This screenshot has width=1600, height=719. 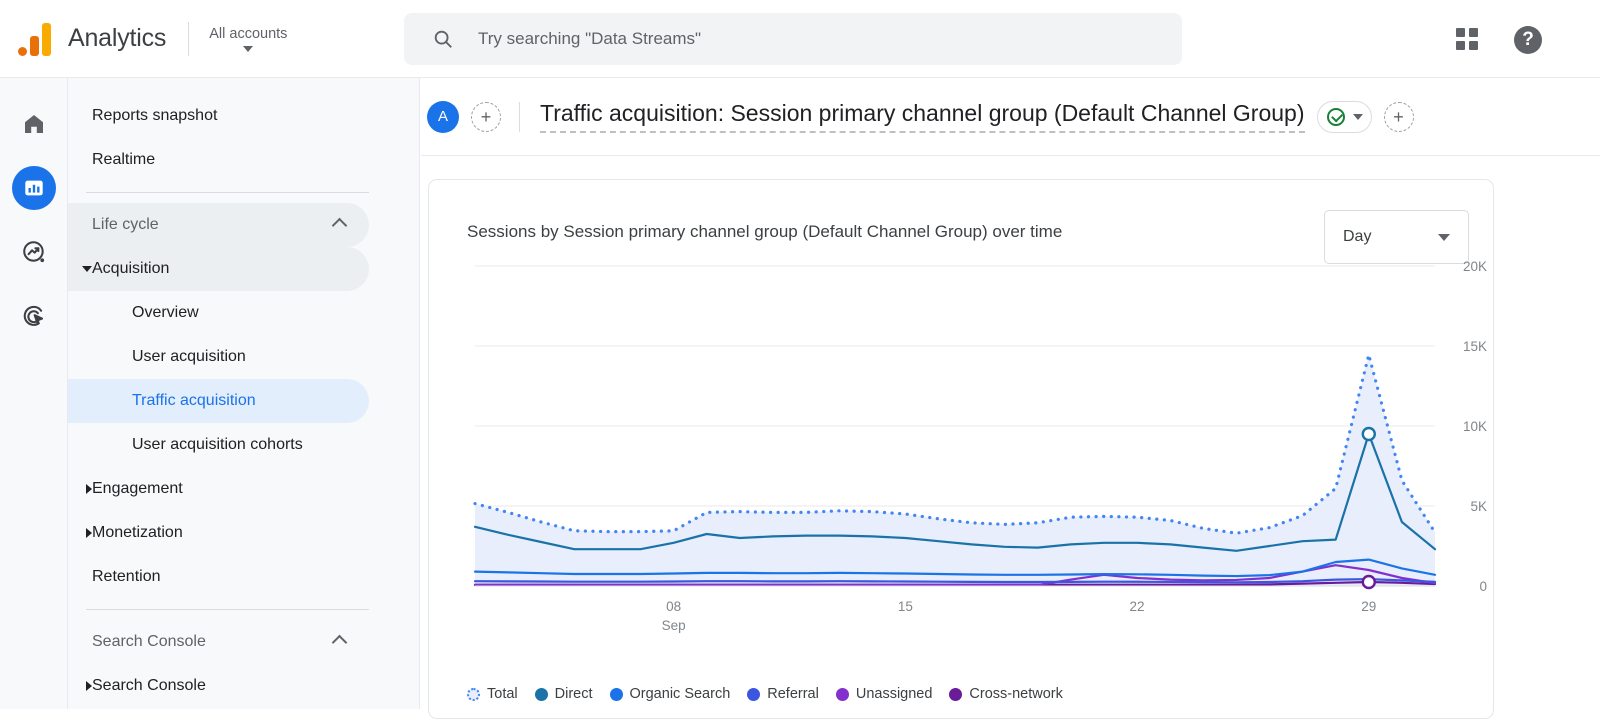 What do you see at coordinates (1016, 694) in the screenshot?
I see `legend-label: Cross-network` at bounding box center [1016, 694].